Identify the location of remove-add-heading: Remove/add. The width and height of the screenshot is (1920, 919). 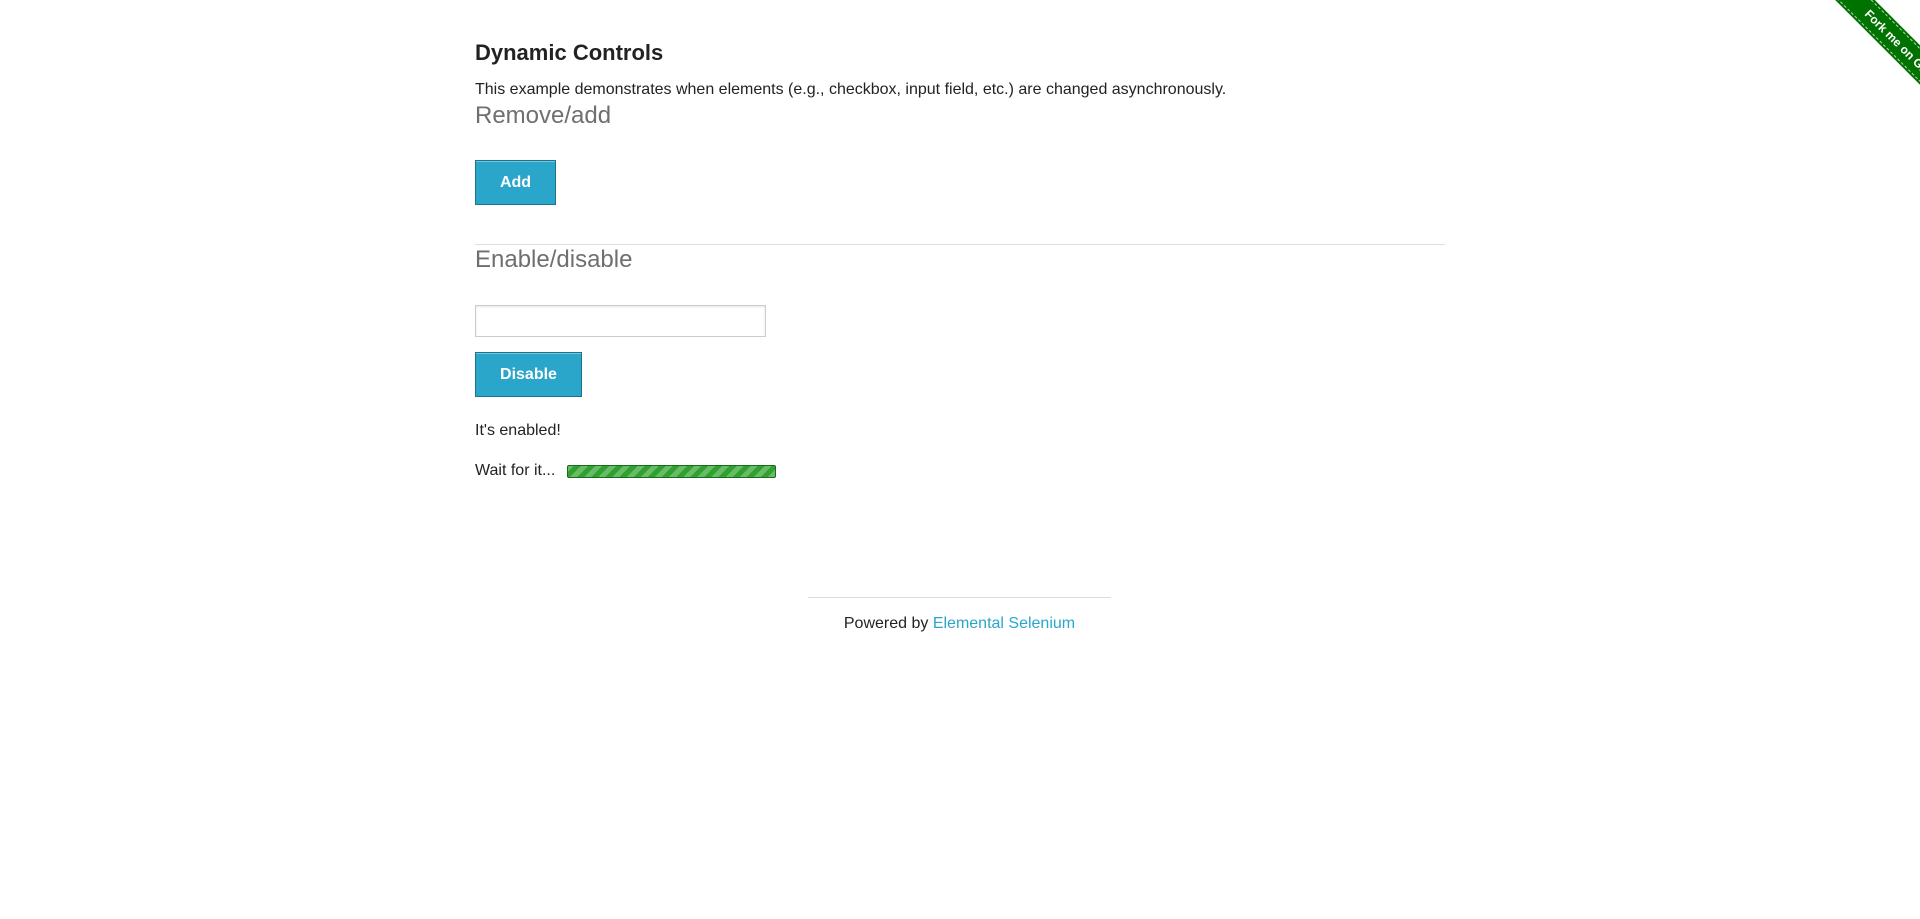
(543, 115).